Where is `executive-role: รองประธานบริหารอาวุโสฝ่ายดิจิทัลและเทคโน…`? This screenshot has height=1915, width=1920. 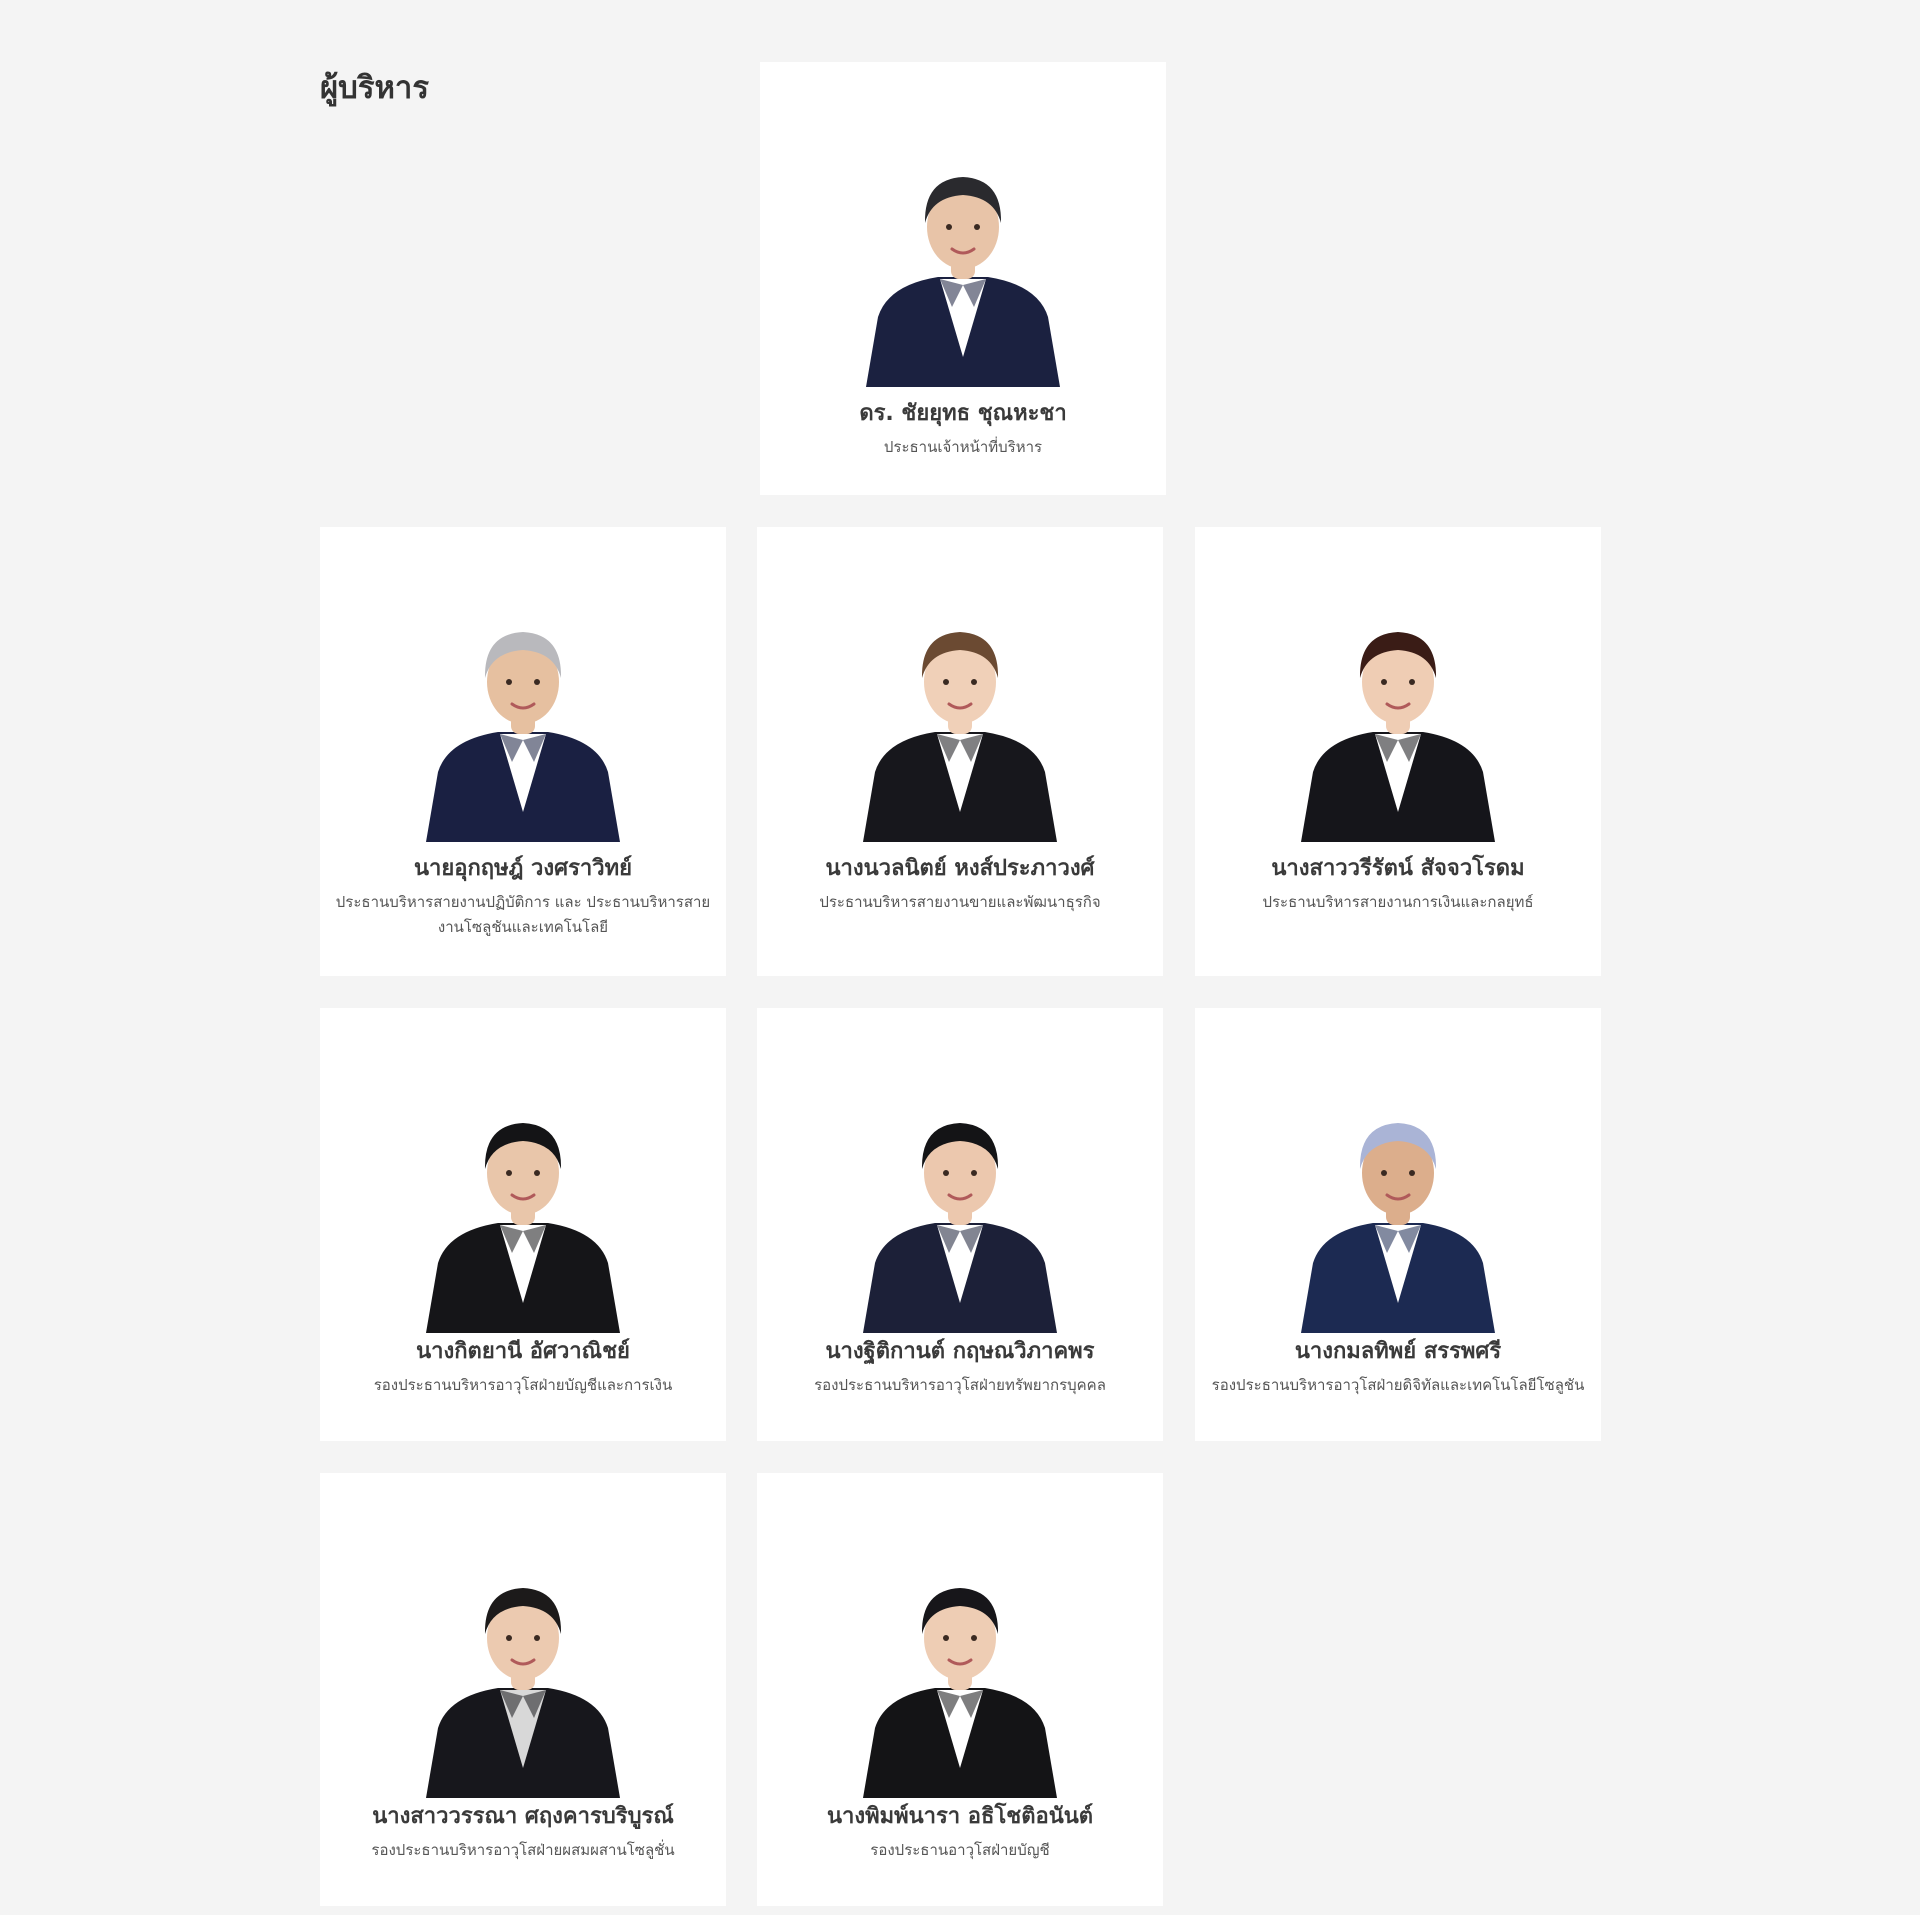 executive-role: รองประธานบริหารอาวุโสฝ่ายดิจิทัลและเทคโน… is located at coordinates (1398, 1385).